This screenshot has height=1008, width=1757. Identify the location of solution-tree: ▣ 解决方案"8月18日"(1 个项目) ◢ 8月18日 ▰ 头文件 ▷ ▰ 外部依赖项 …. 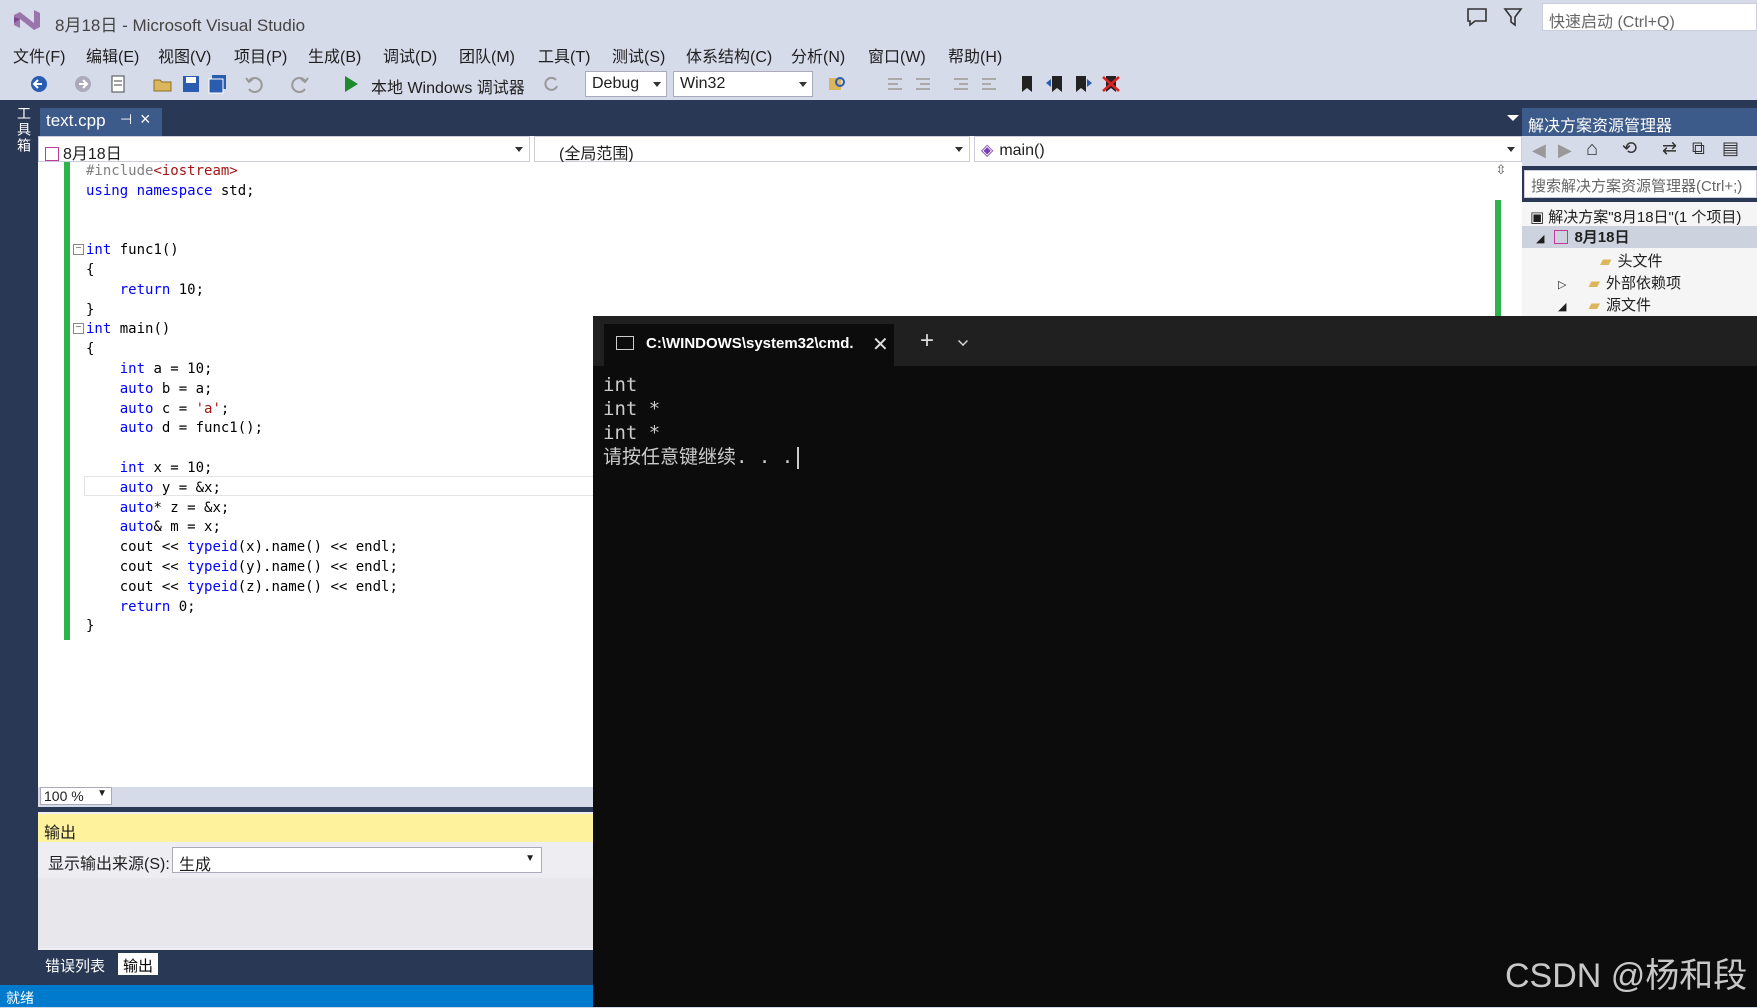
(1639, 262).